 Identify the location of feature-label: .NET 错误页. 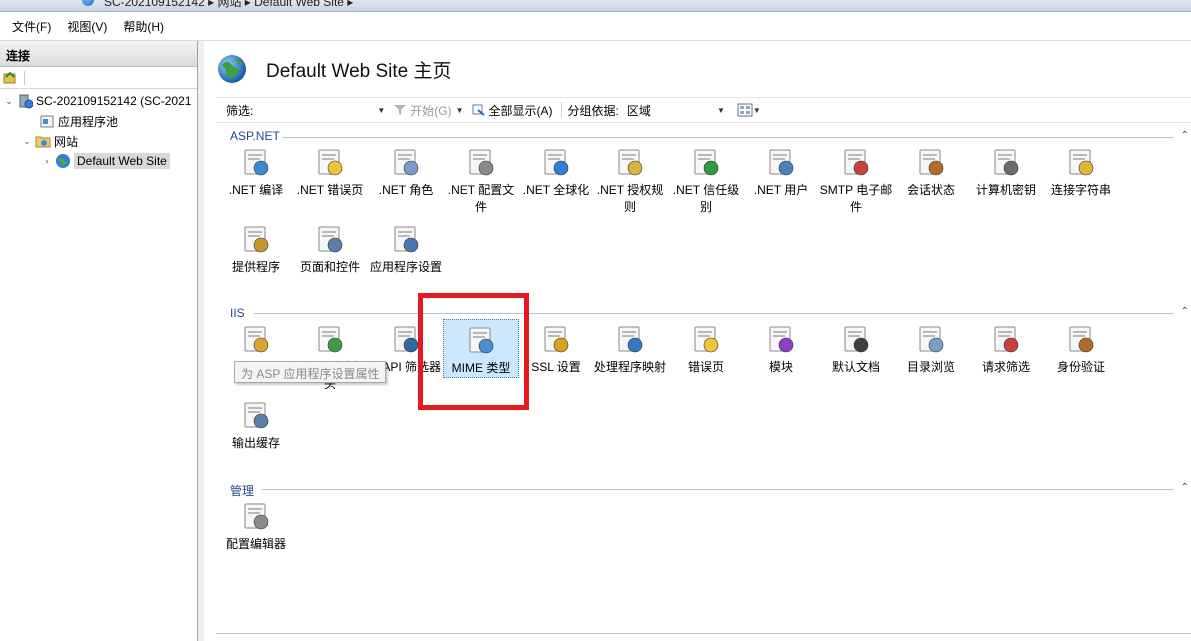
(330, 190).